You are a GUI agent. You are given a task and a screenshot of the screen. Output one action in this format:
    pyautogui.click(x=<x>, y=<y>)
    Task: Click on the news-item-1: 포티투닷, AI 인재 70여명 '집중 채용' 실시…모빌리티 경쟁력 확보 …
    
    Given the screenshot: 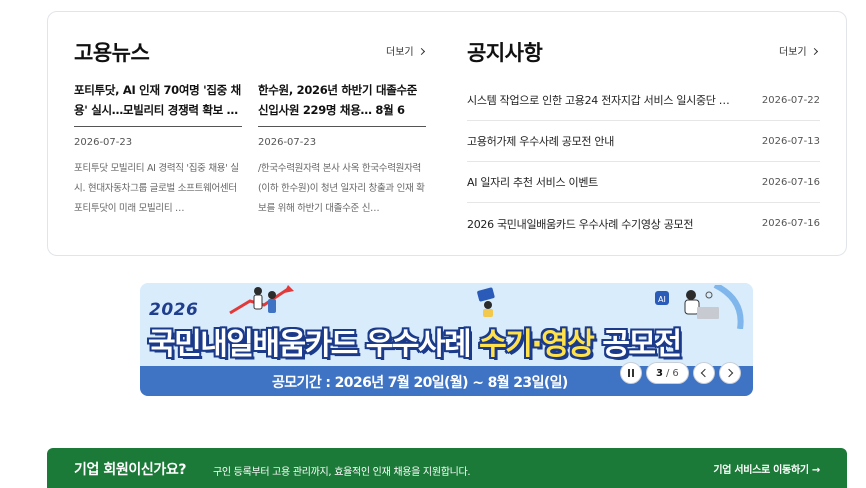 What is the action you would take?
    pyautogui.click(x=158, y=149)
    